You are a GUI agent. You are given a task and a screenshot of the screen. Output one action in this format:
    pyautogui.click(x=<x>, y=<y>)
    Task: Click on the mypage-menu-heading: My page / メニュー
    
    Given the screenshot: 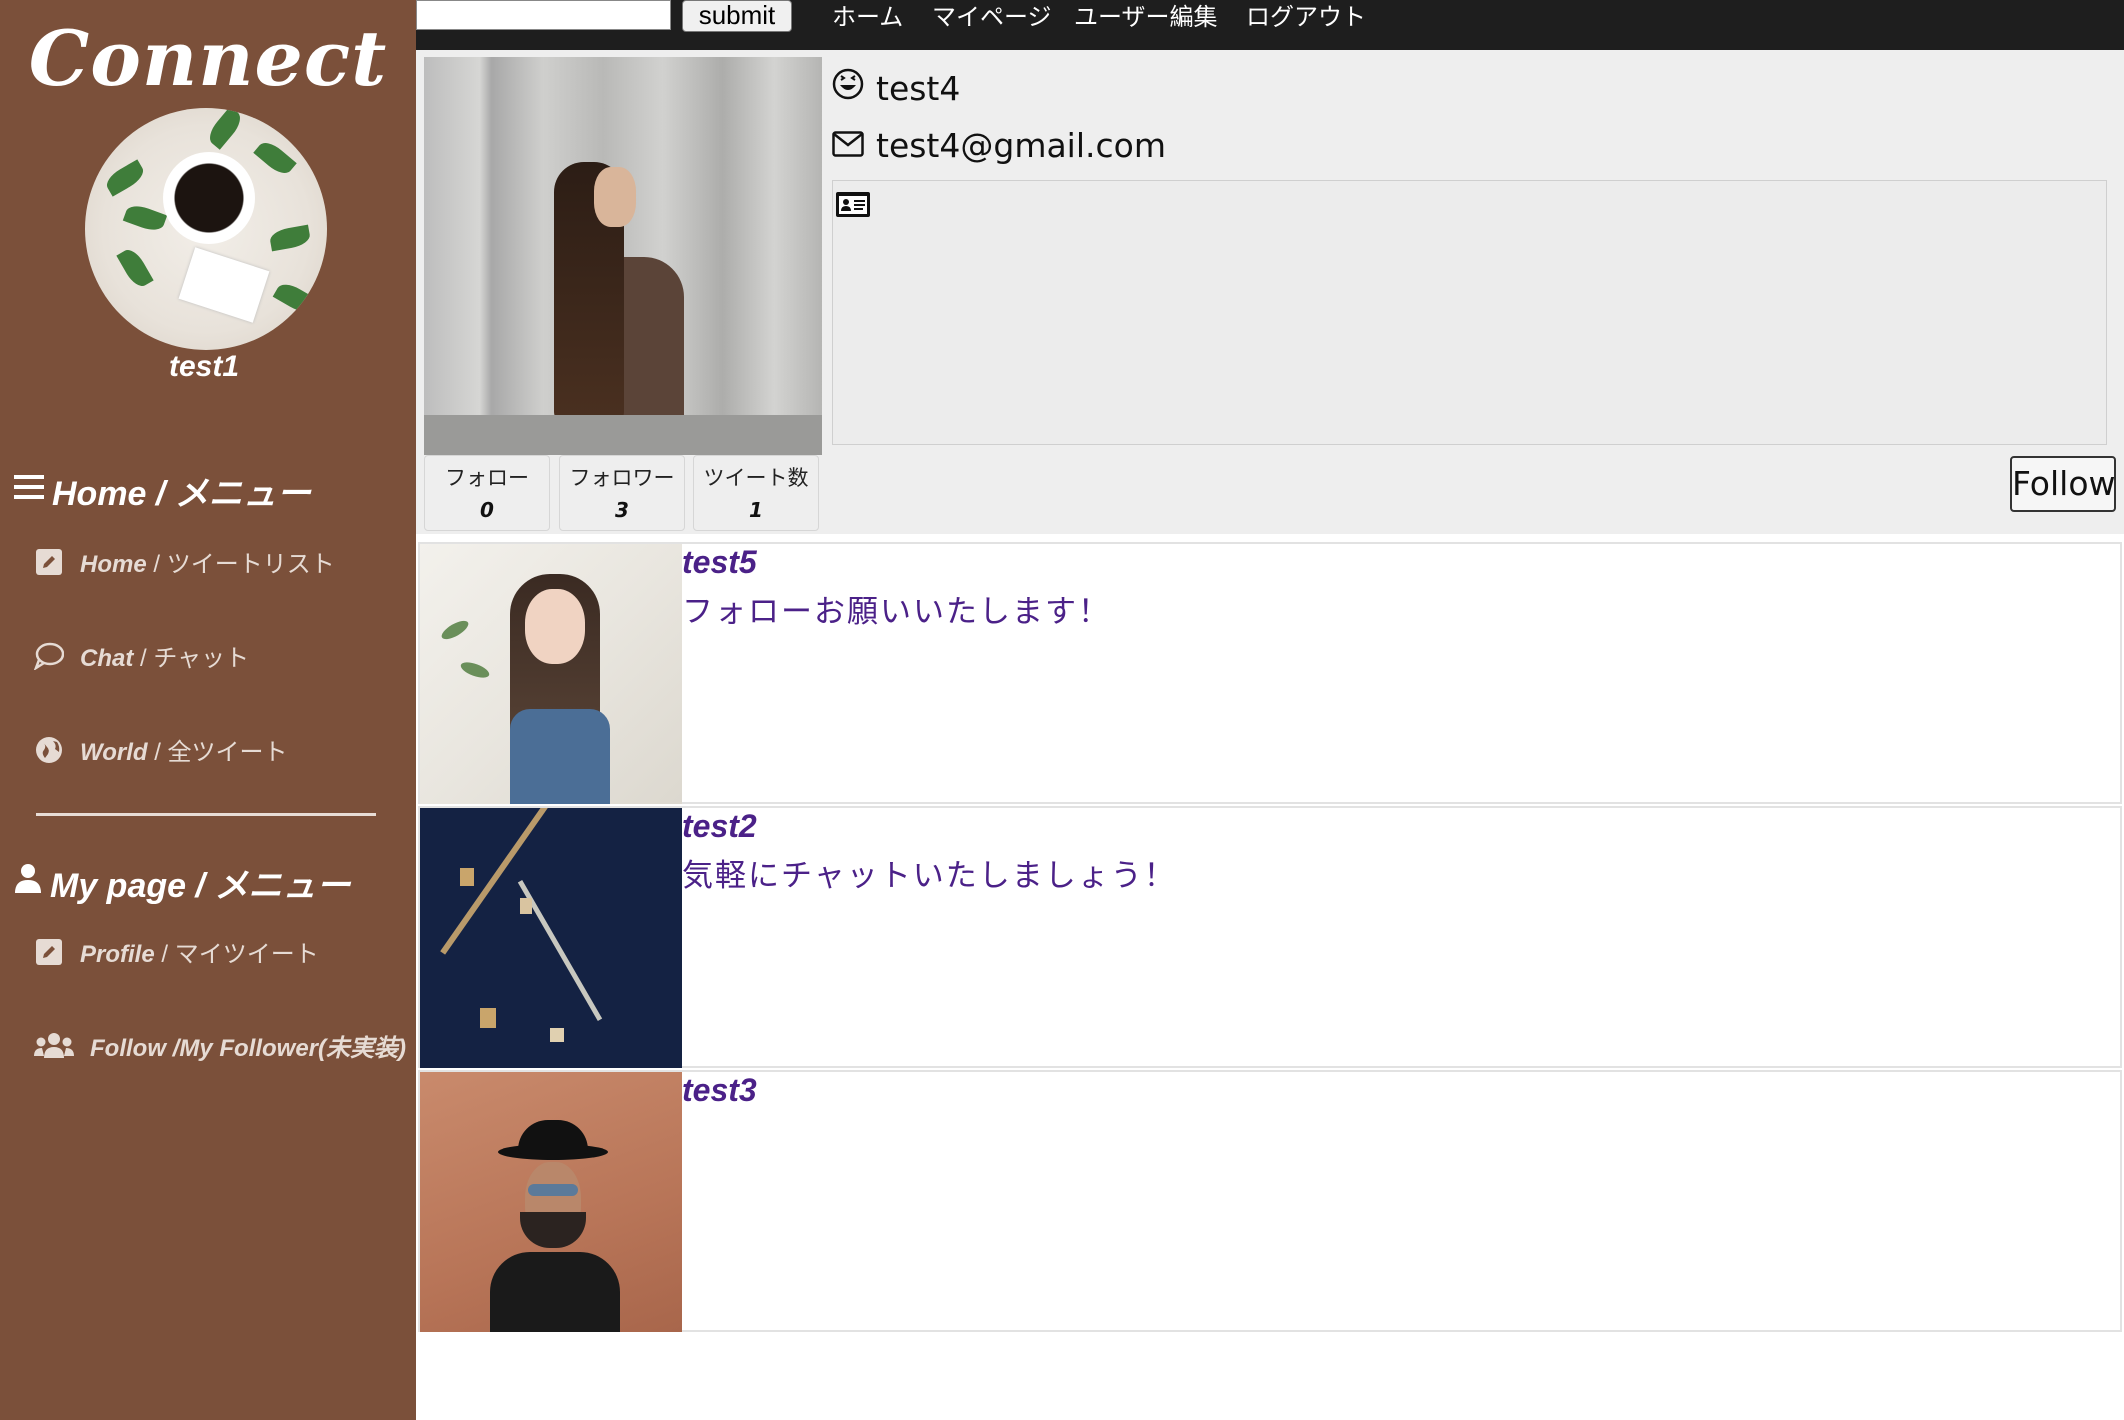 What is the action you would take?
    pyautogui.click(x=182, y=882)
    